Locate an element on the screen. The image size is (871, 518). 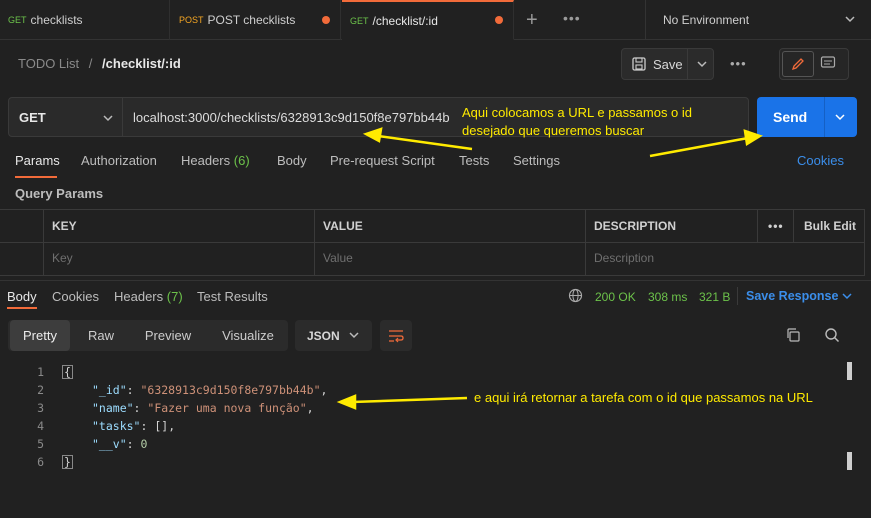
format-pretty: Pretty is located at coordinates (40, 335).